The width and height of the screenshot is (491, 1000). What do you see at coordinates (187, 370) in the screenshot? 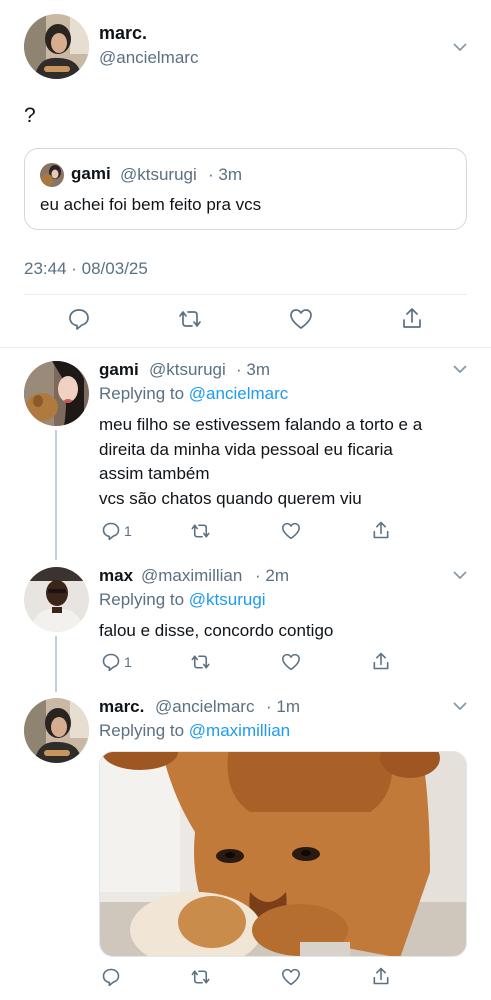
I see `author-handle: @ktsurugi` at bounding box center [187, 370].